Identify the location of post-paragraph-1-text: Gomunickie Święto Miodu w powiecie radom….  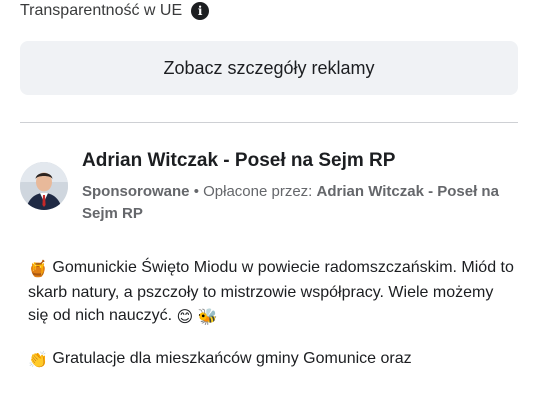
(271, 291).